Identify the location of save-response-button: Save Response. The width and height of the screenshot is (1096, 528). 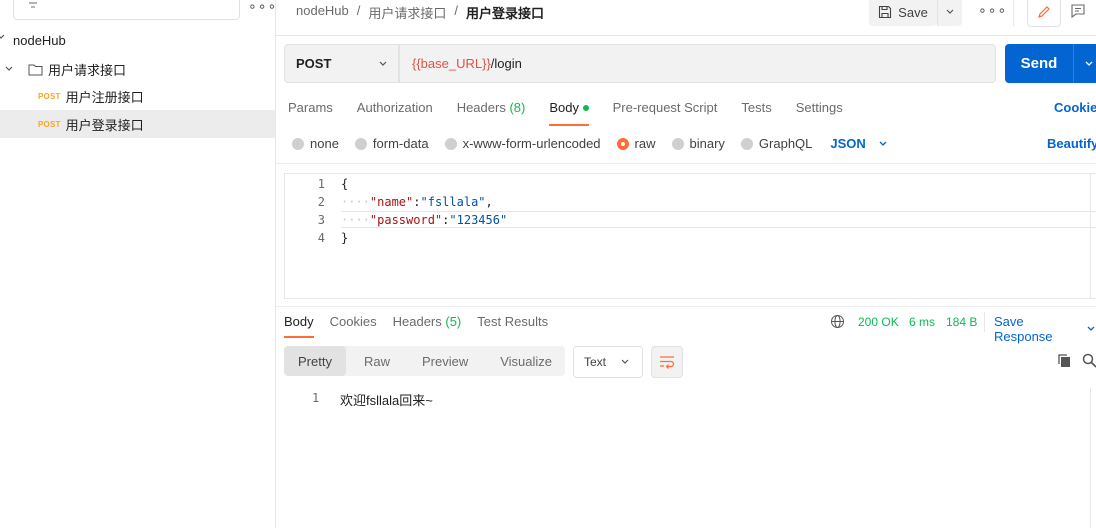
(1045, 329).